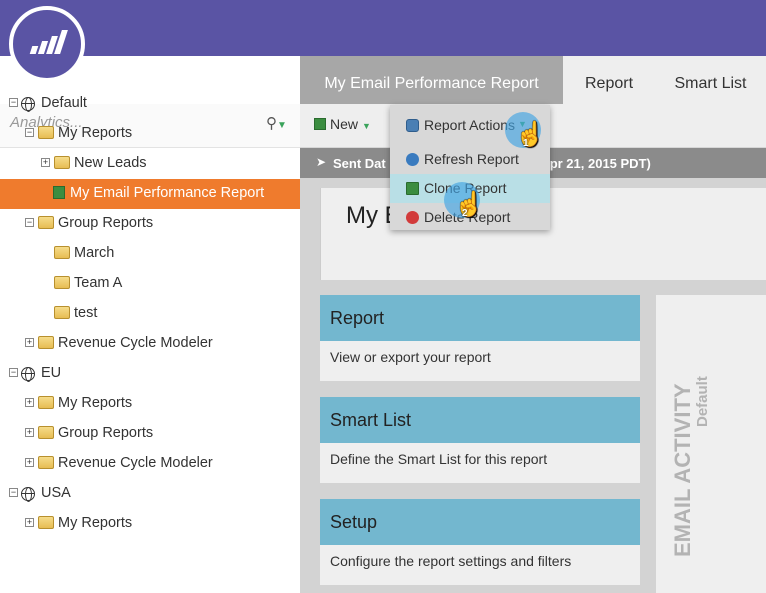 The image size is (766, 593). What do you see at coordinates (682, 470) in the screenshot?
I see `email-activity-title: EMAIL ACTIVITY` at bounding box center [682, 470].